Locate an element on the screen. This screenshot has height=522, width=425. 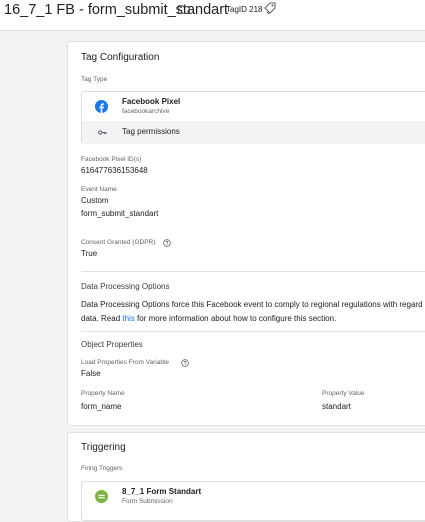
facebook-icon is located at coordinates (101, 106).